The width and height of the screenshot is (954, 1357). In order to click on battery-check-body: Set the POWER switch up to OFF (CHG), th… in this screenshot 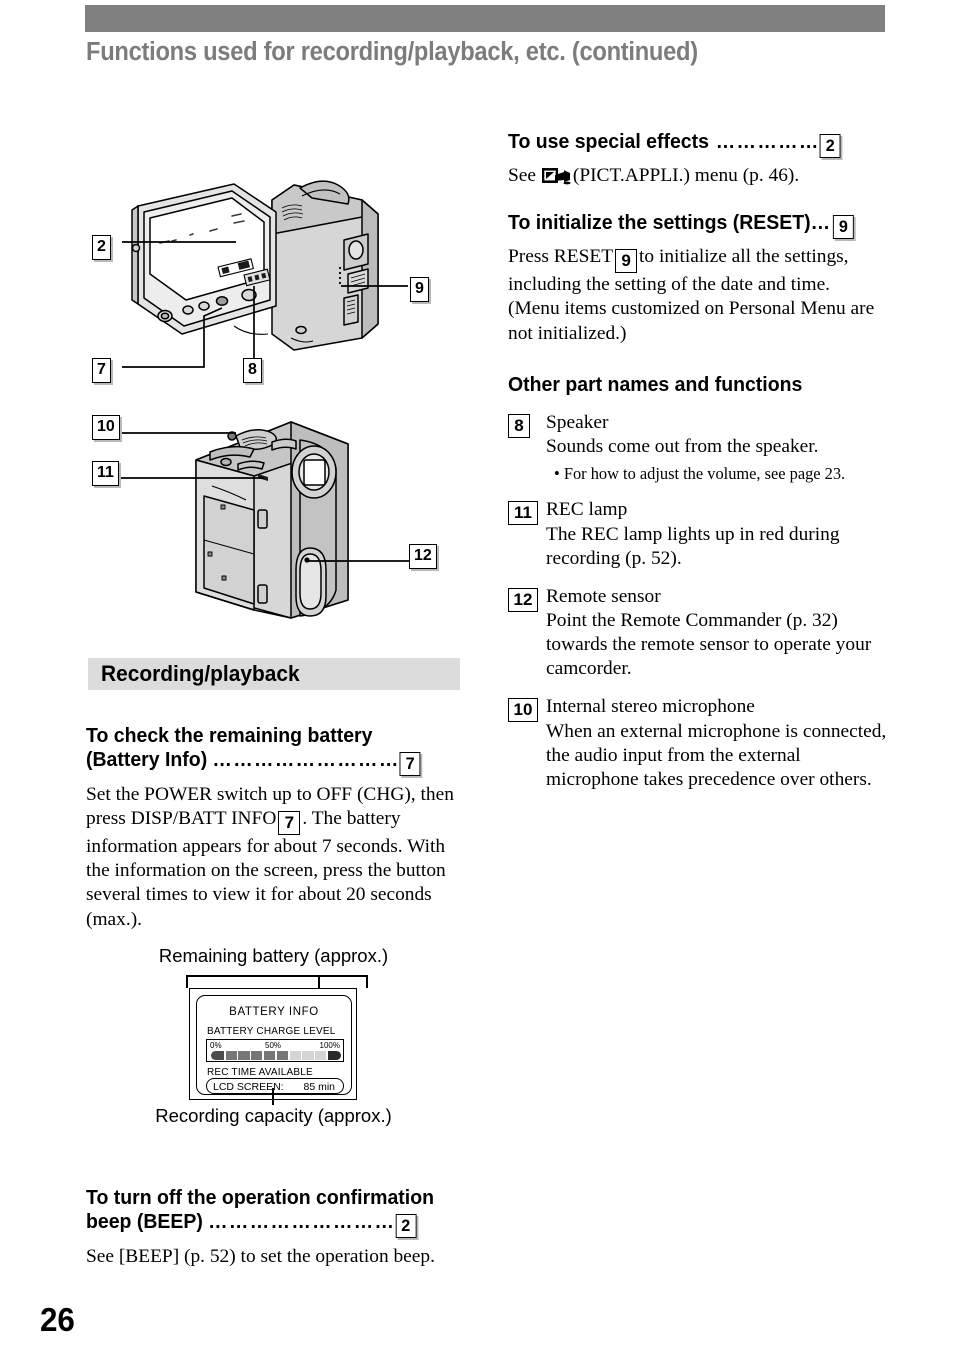, I will do `click(273, 857)`.